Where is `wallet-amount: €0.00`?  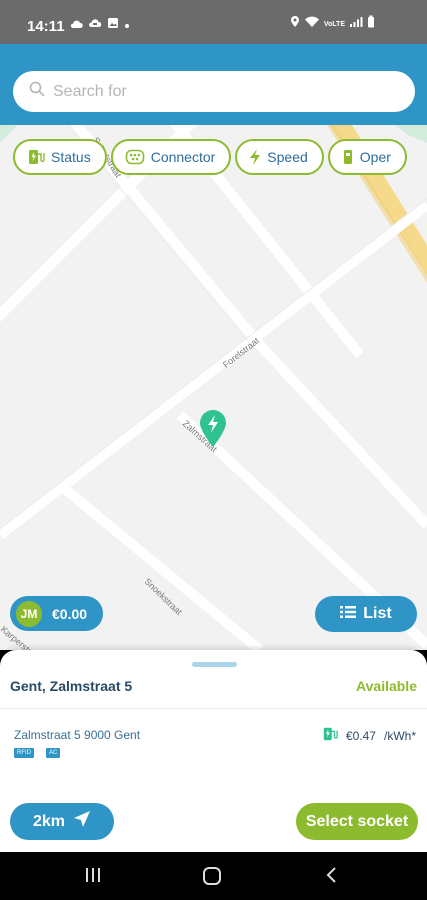
wallet-amount: €0.00 is located at coordinates (70, 613).